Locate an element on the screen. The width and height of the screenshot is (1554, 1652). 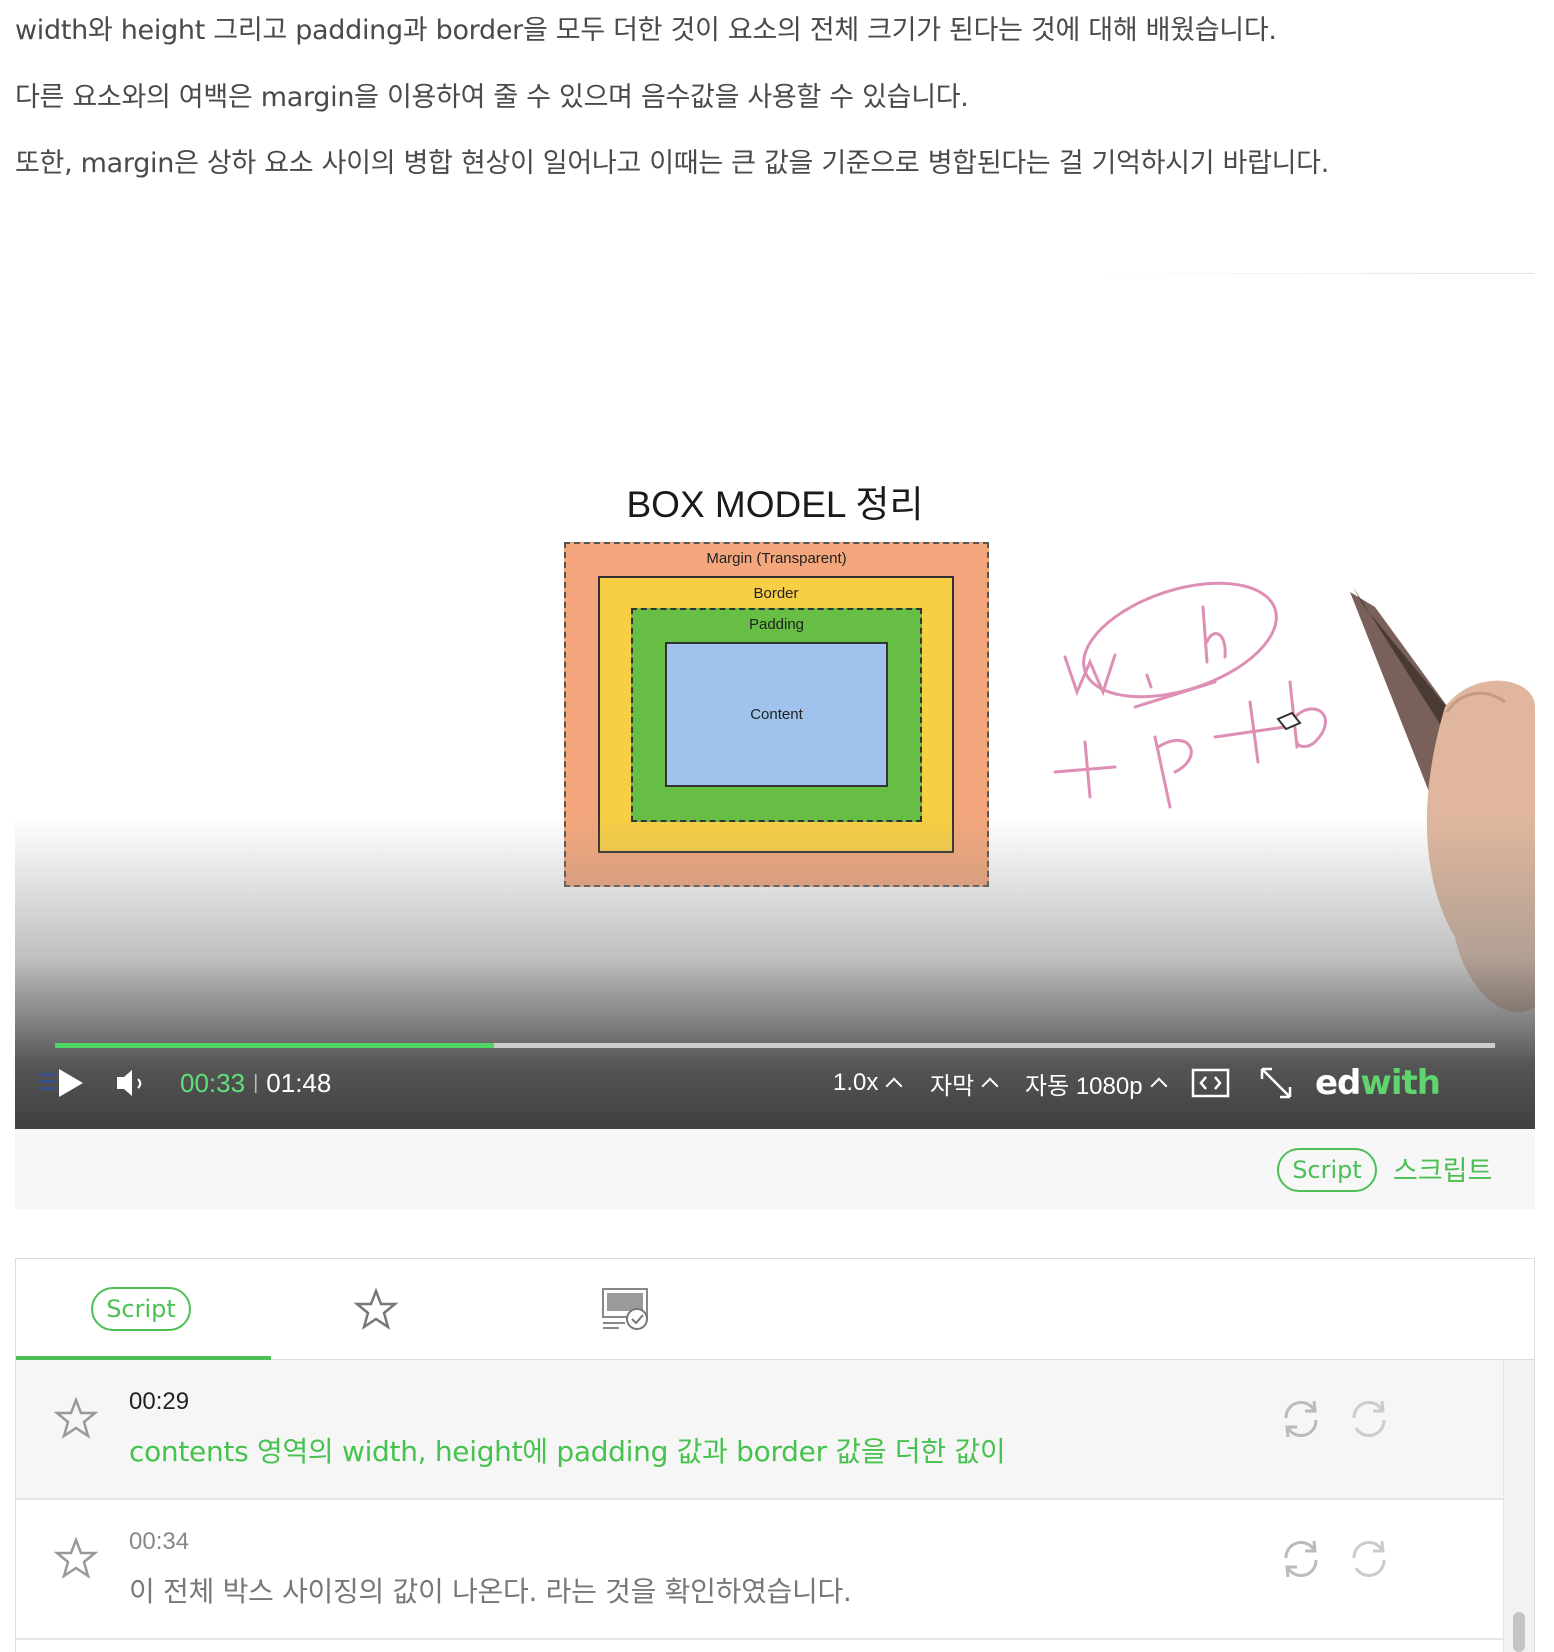
progress-bar is located at coordinates (775, 1045).